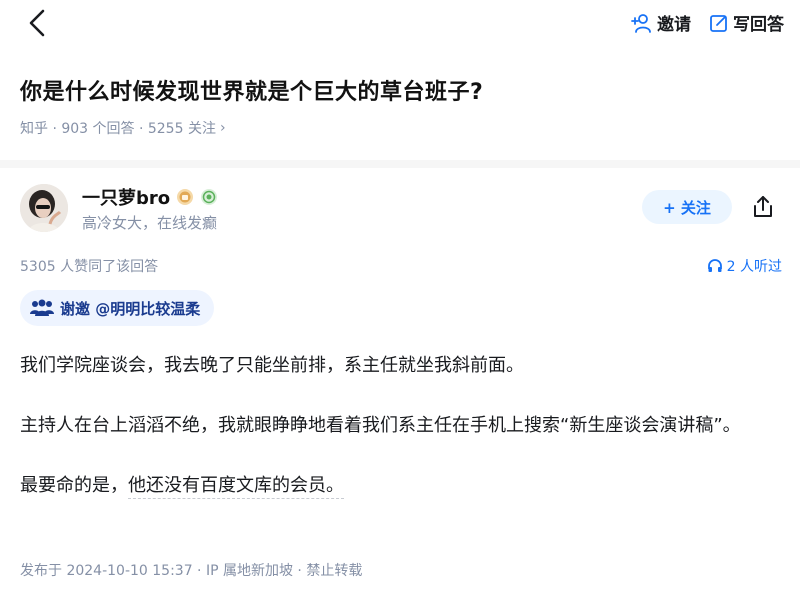  I want to click on author-bio: 高冷女大，在线发癫, so click(150, 223).